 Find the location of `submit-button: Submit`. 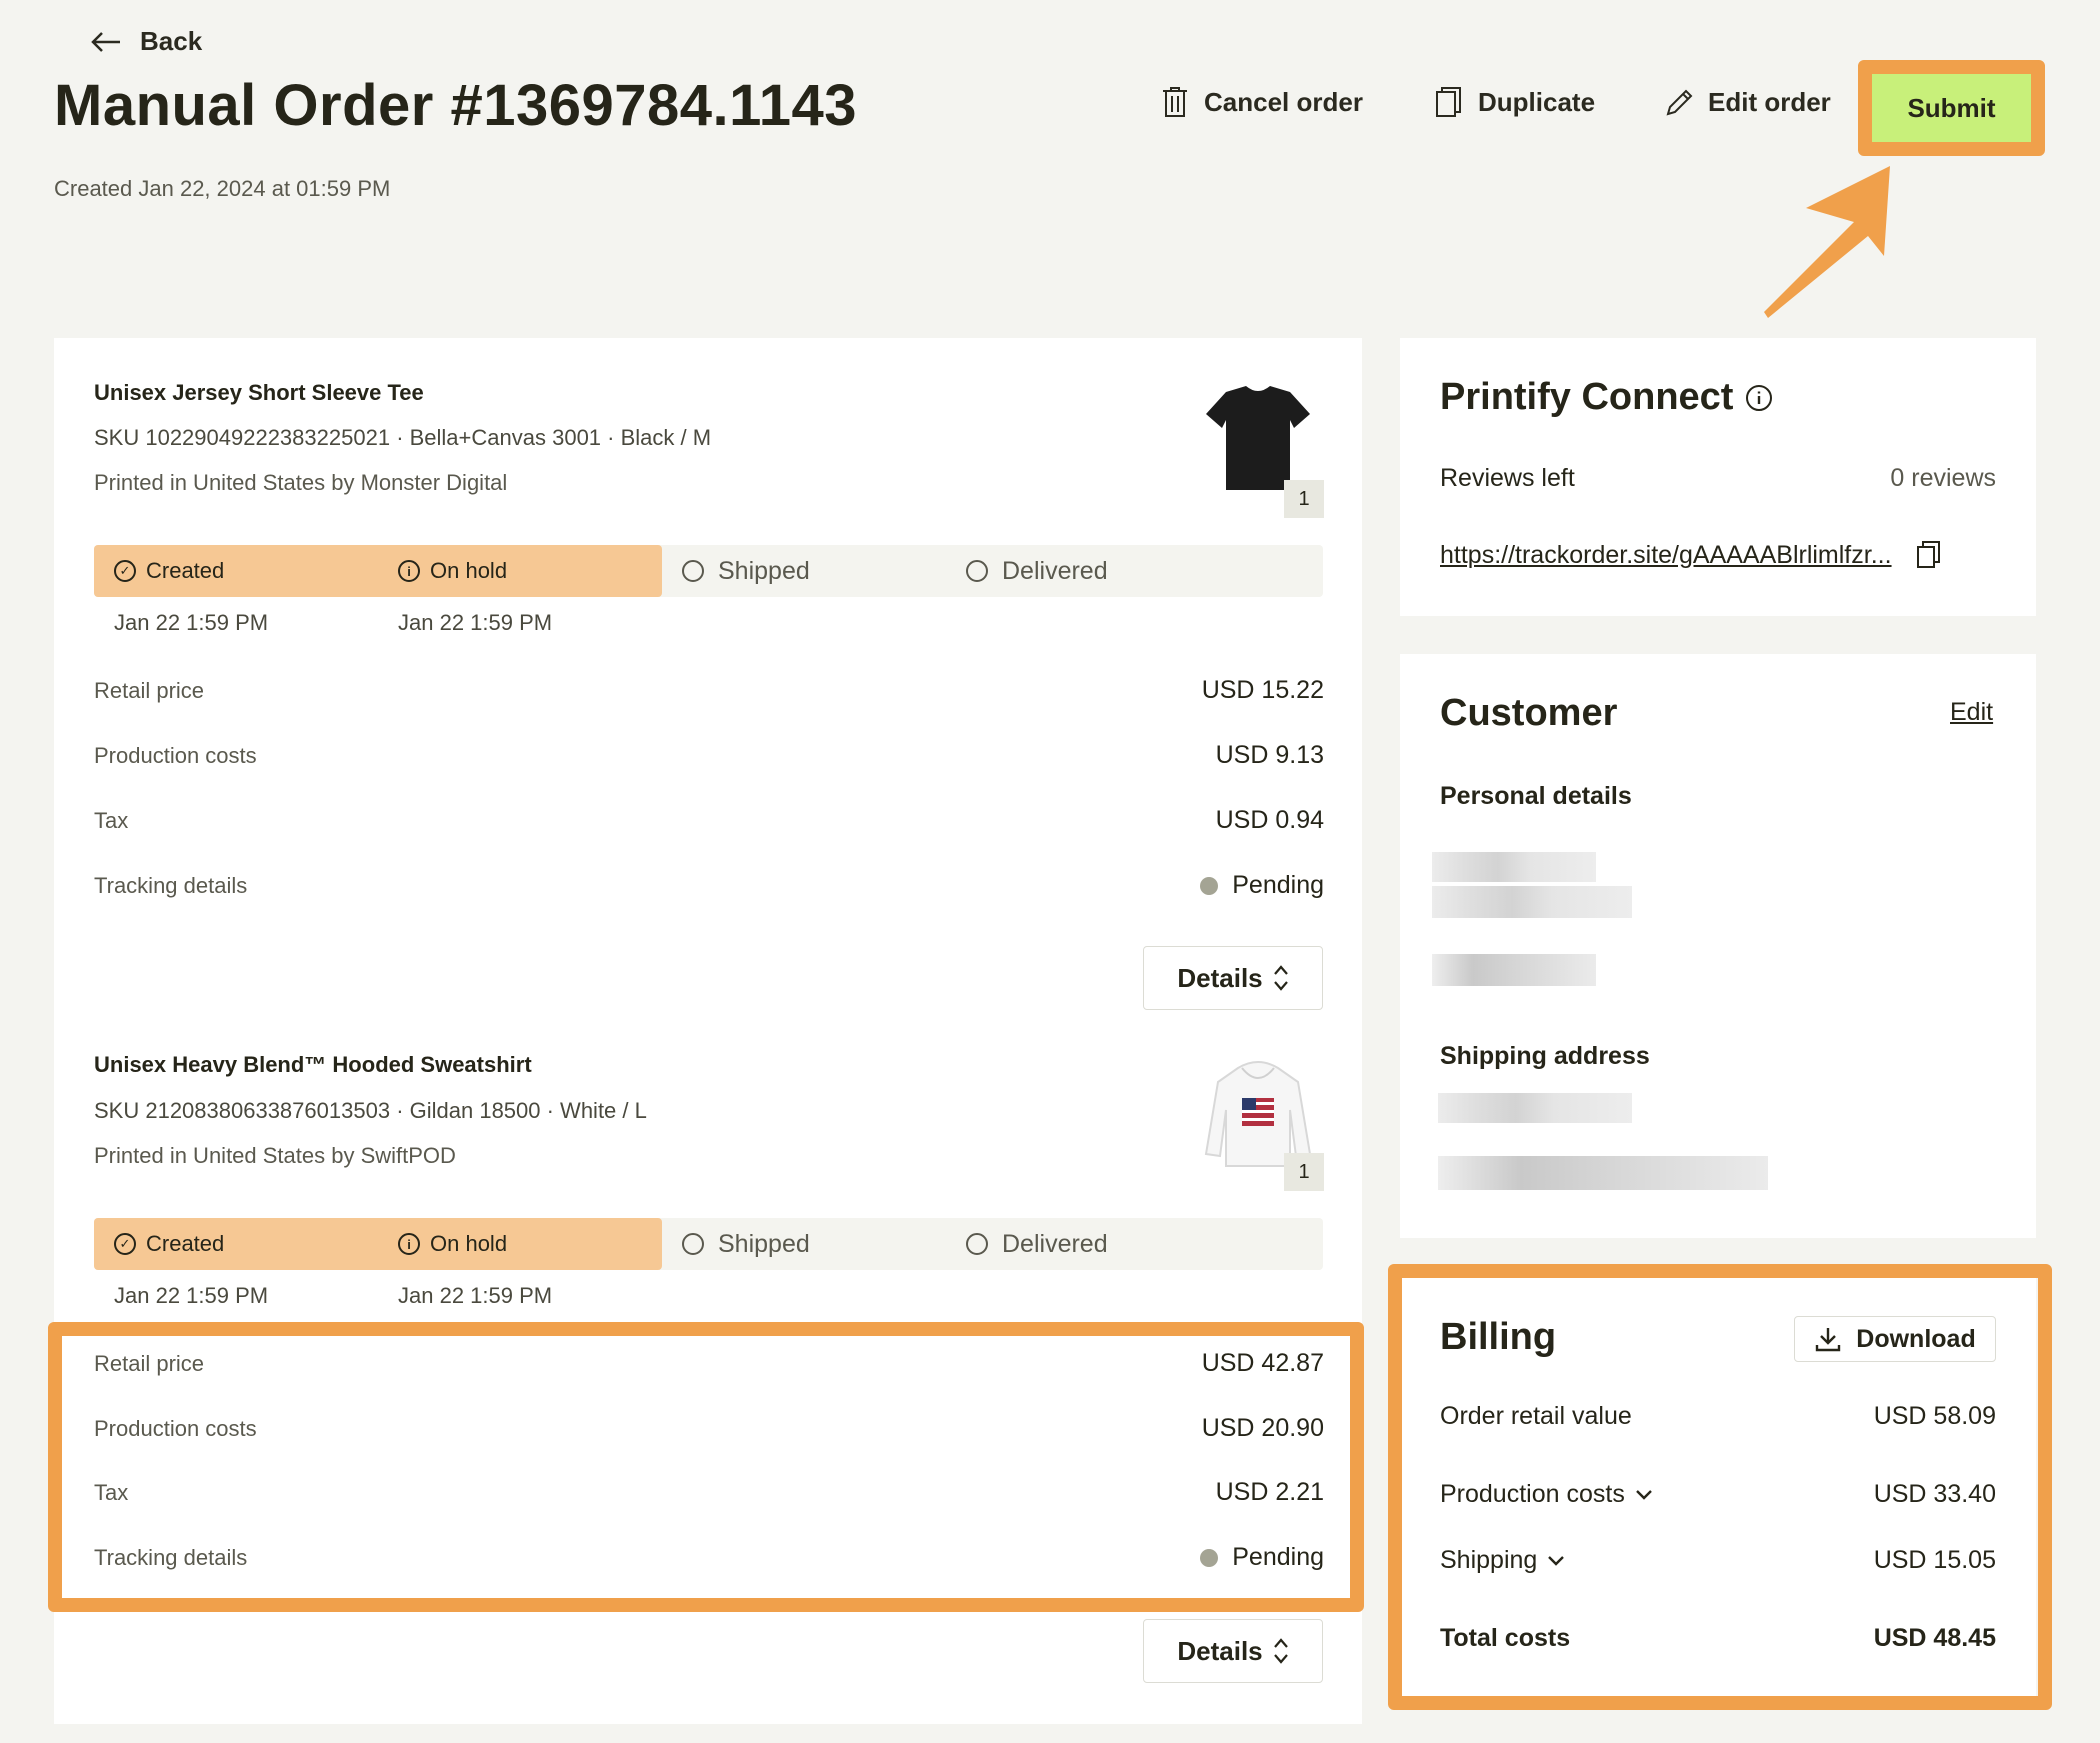

submit-button: Submit is located at coordinates (1951, 108).